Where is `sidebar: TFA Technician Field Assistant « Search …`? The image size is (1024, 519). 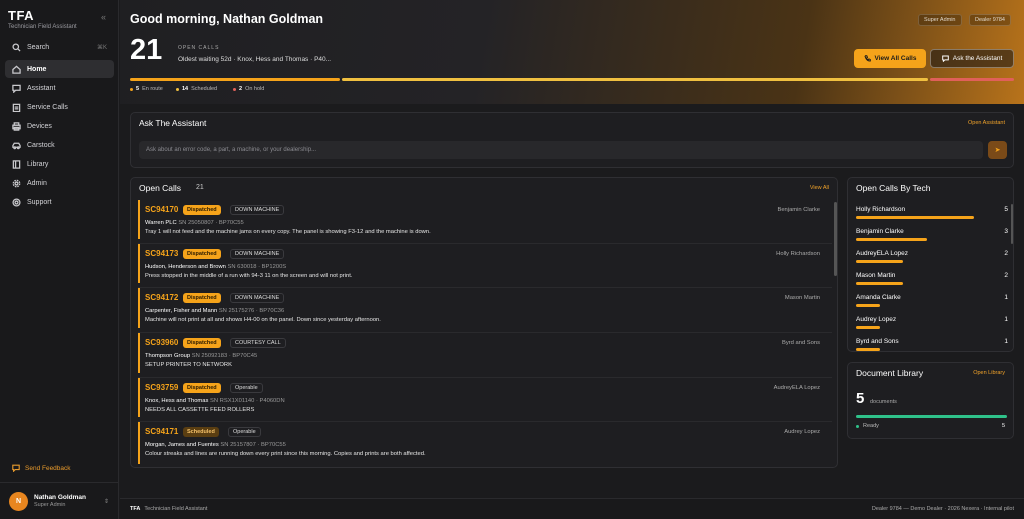 sidebar: TFA Technician Field Assistant « Search … is located at coordinates (59, 259).